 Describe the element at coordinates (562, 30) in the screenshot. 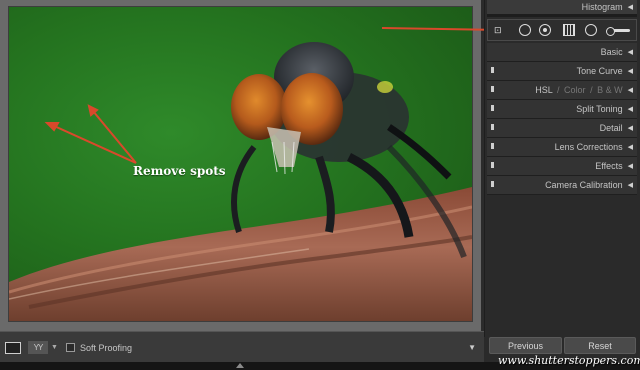

I see `tool-strip: ⊡` at that location.